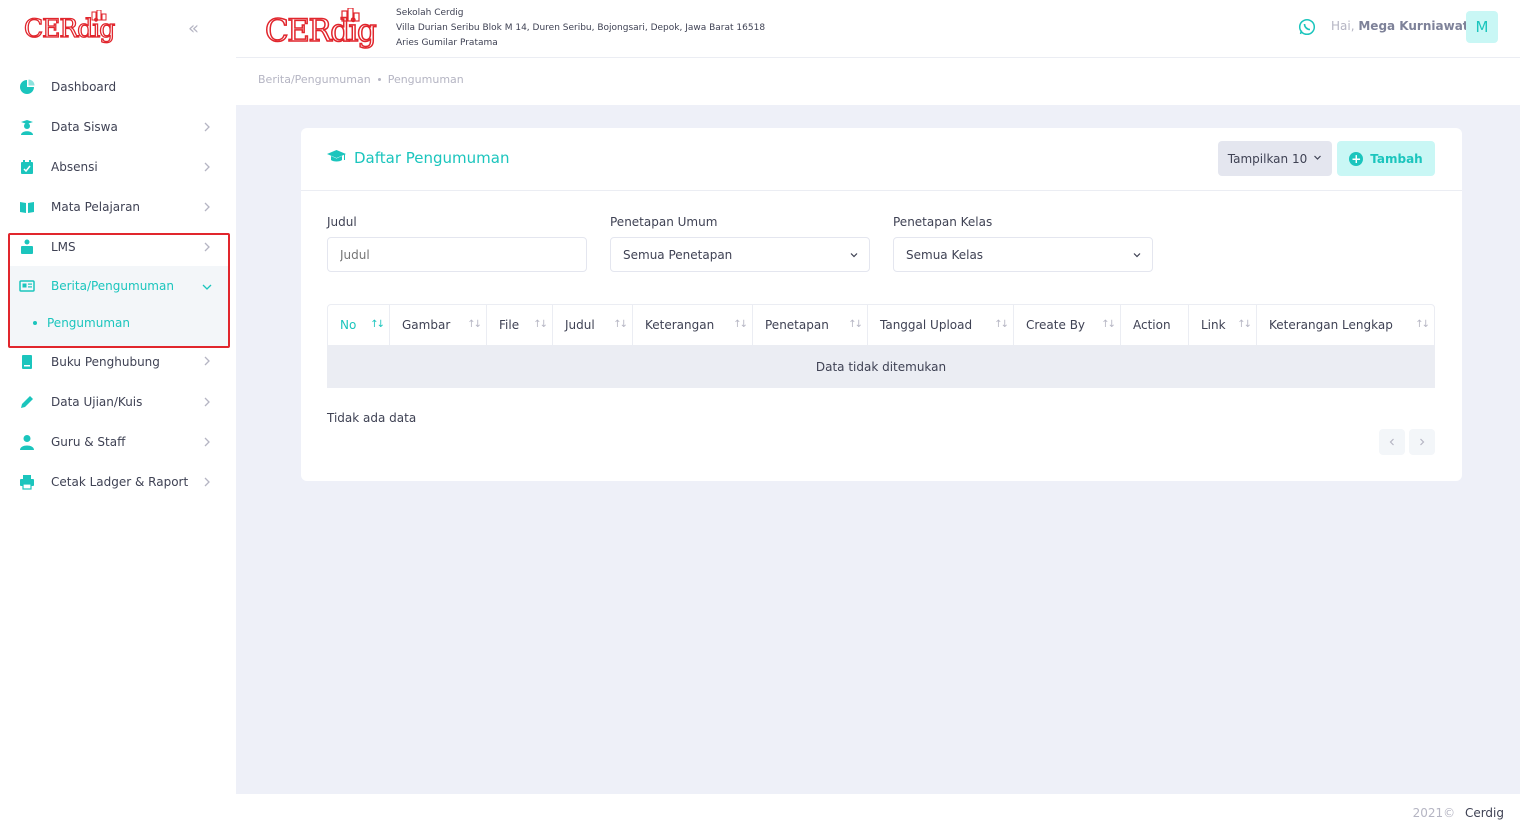  Describe the element at coordinates (118, 482) in the screenshot. I see `sidebar-item-cetak-ladger-raport: Cetak Ladger & Raport` at that location.